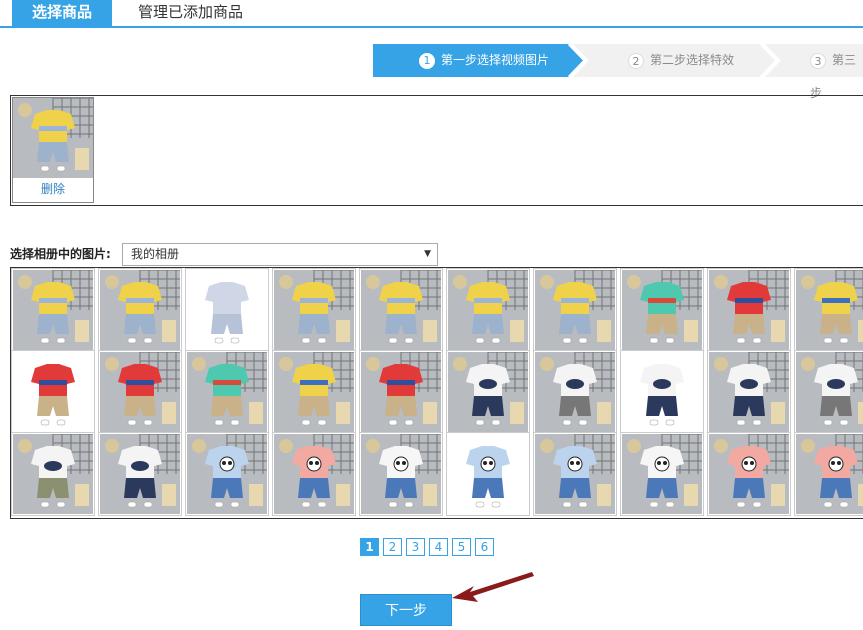  I want to click on step-progress: 1 第一步选择视频图片 2 第二步选择特效 3 第三步, so click(618, 72).